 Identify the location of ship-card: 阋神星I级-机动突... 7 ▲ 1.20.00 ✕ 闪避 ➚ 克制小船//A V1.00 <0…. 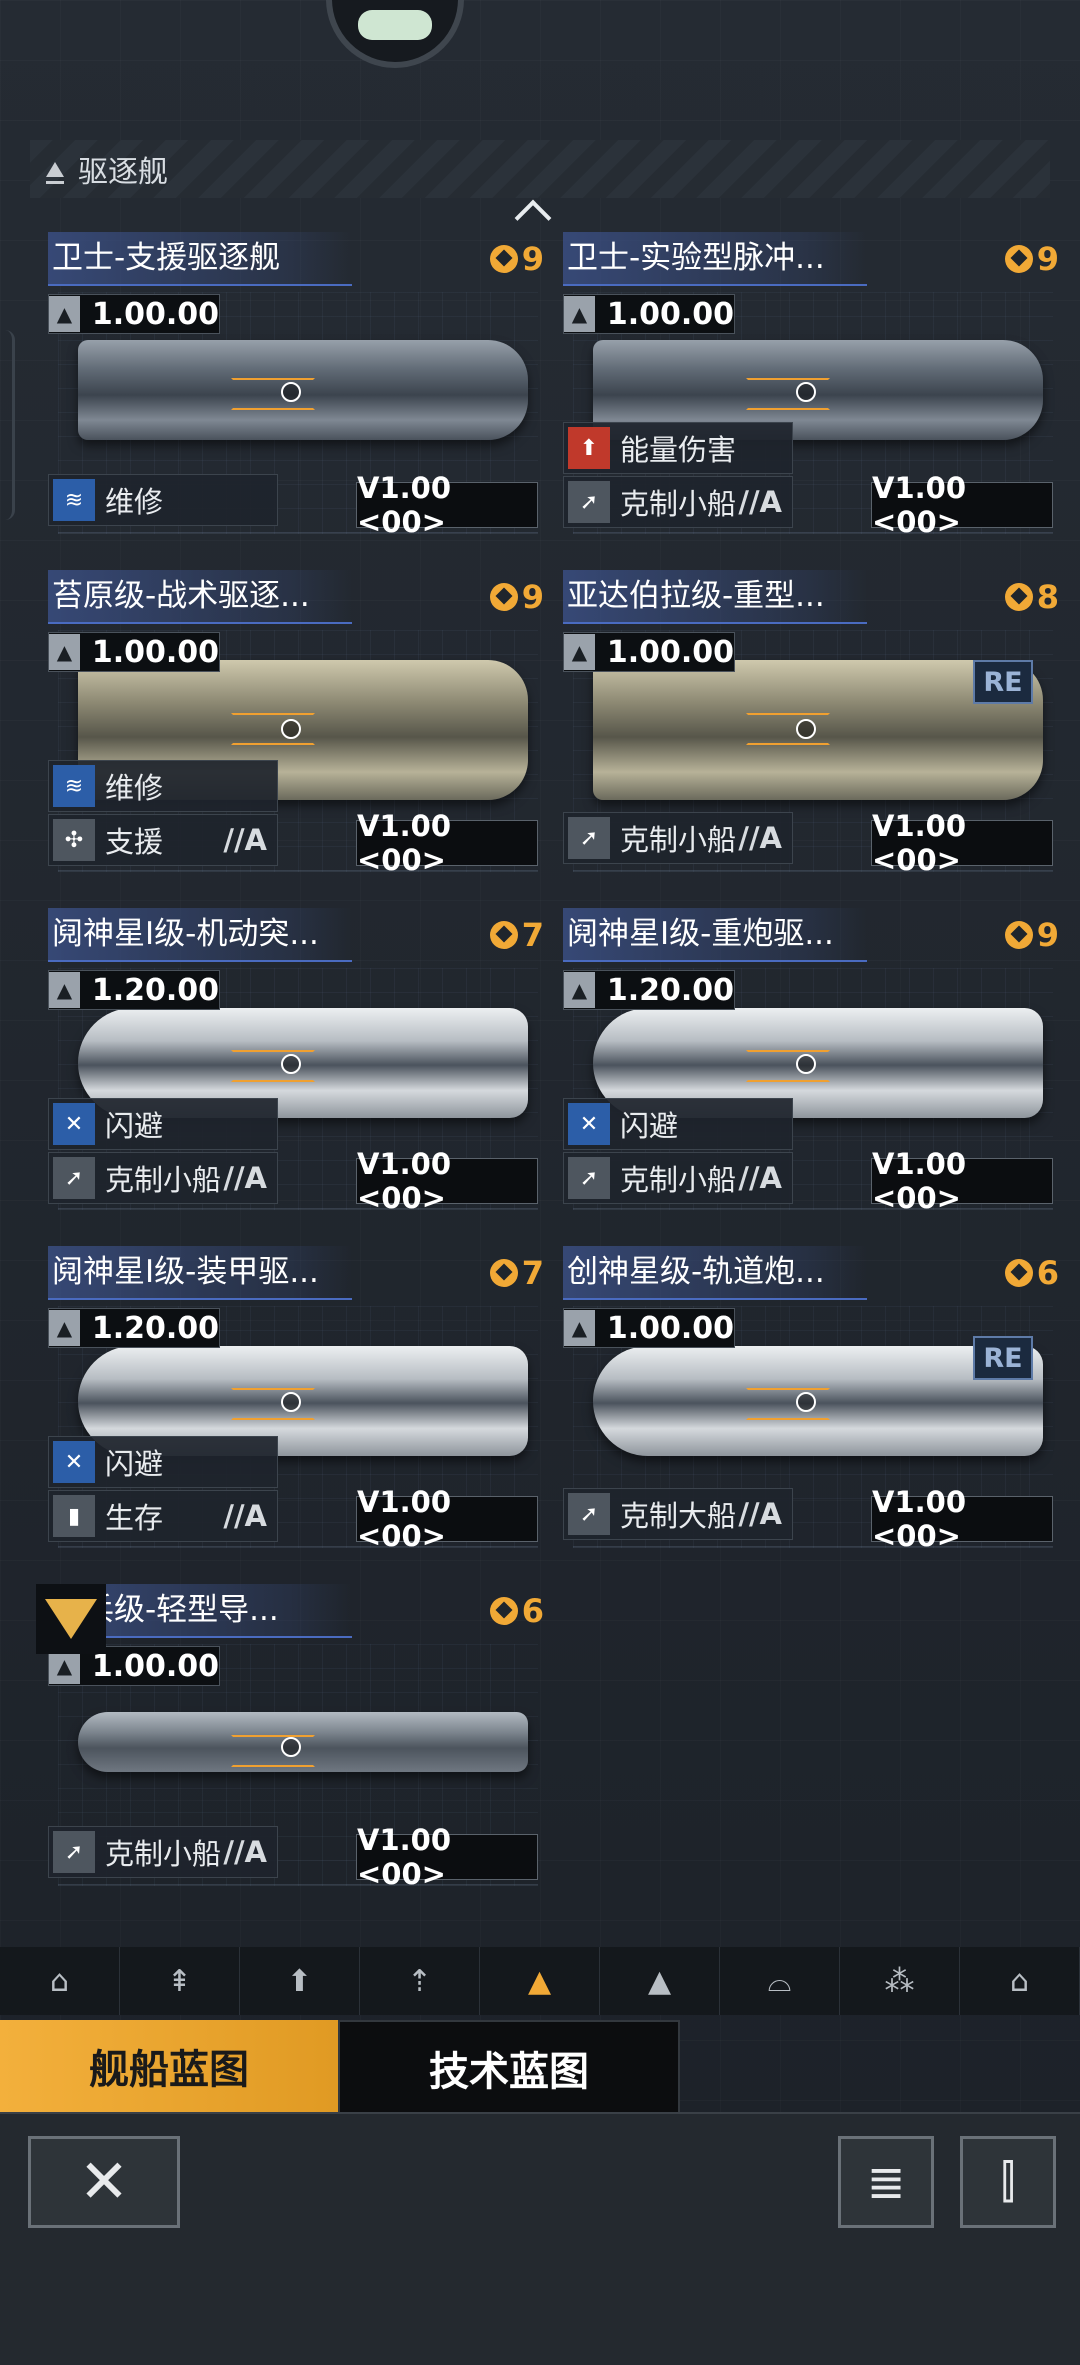
(298, 1063).